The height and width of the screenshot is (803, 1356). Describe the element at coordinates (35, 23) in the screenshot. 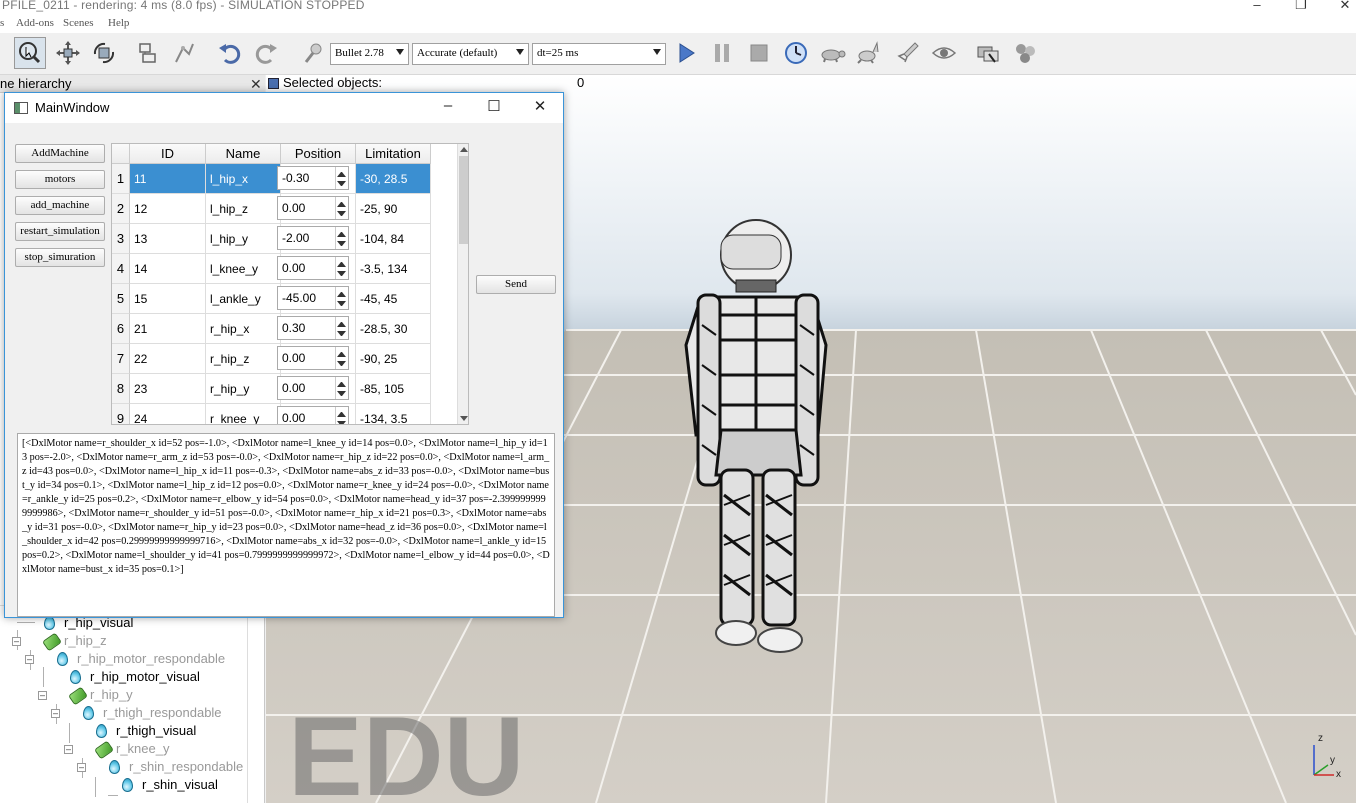

I see `menu-addons: Add-ons` at that location.